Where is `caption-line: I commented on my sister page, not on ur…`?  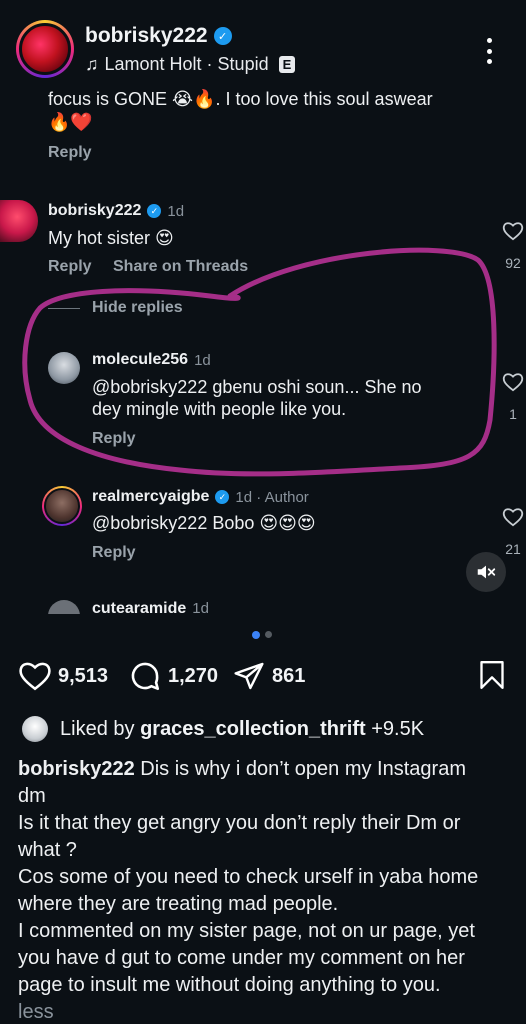 caption-line: I commented on my sister page, not on ur… is located at coordinates (246, 931).